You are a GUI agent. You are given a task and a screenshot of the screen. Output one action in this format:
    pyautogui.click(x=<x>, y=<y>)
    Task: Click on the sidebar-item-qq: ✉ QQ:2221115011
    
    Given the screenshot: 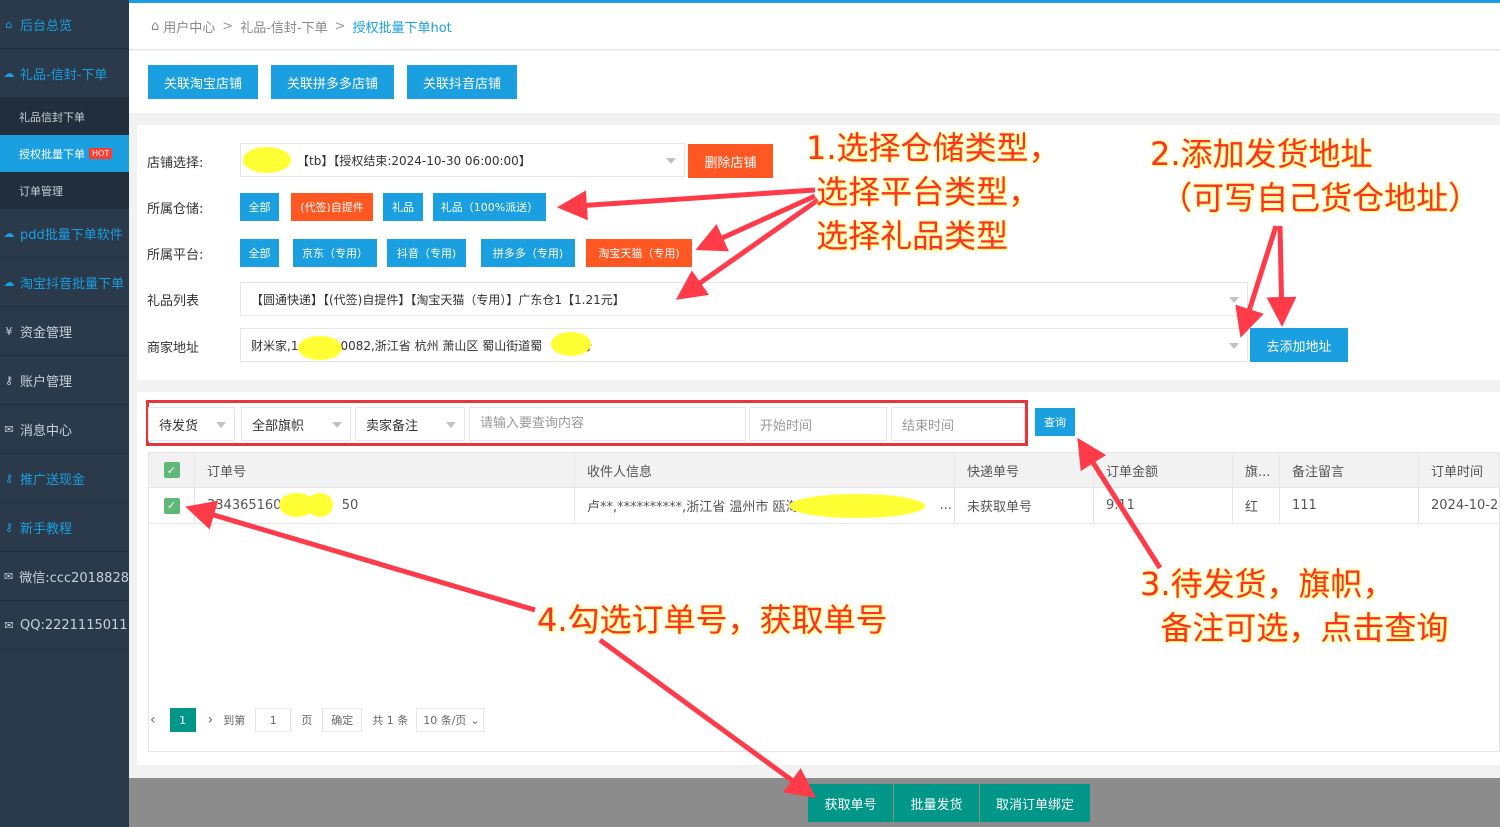 What is the action you would take?
    pyautogui.click(x=64, y=625)
    